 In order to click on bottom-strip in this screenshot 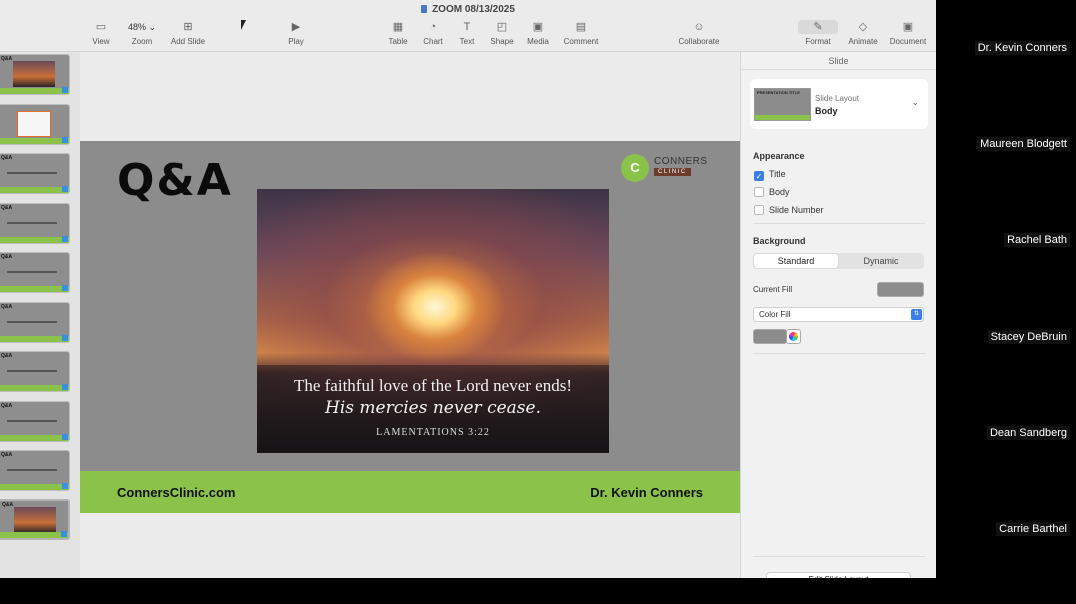, I will do `click(468, 591)`.